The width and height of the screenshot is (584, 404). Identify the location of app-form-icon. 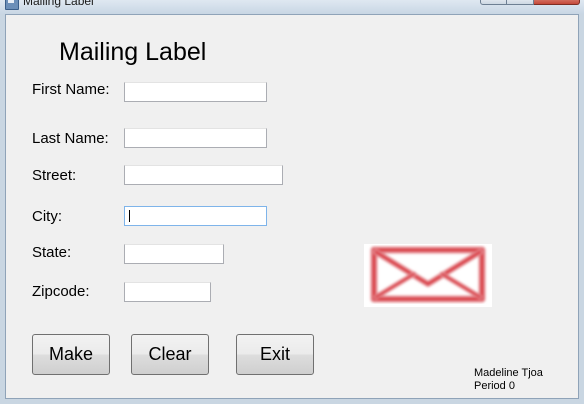
(12, 5).